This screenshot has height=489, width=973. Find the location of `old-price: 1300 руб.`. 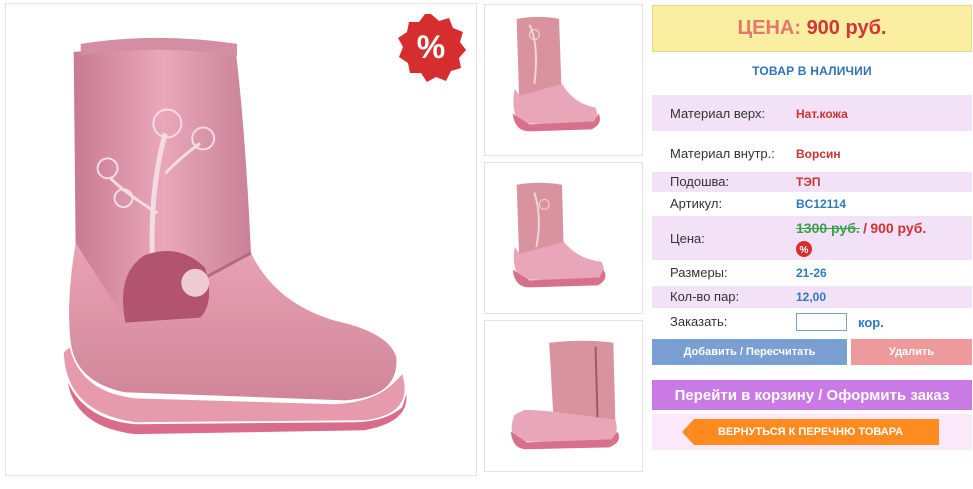

old-price: 1300 руб. is located at coordinates (828, 228).